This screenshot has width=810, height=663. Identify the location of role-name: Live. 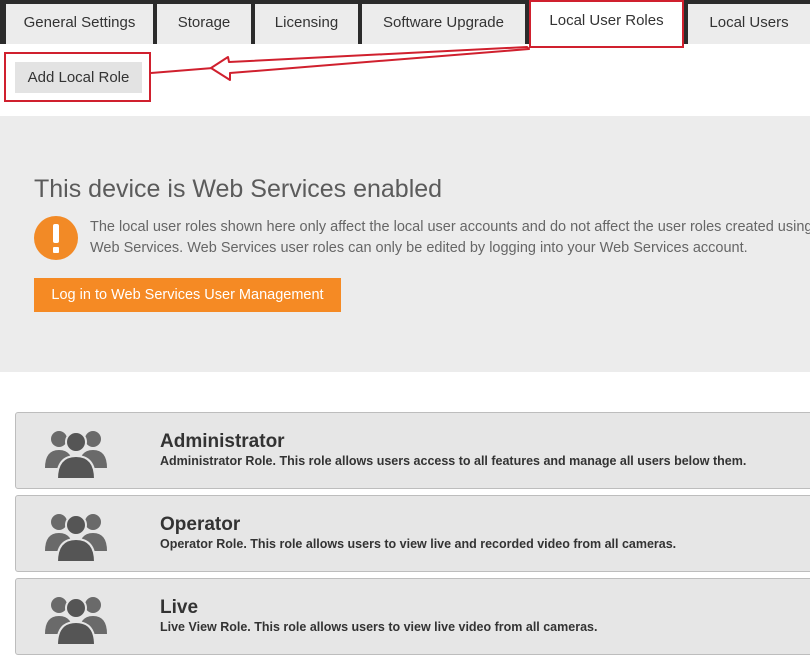
(179, 607).